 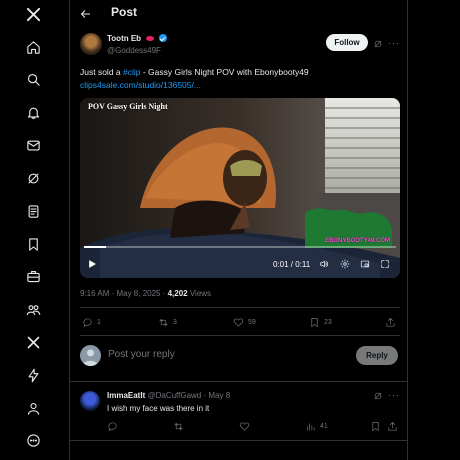 What do you see at coordinates (87, 14) in the screenshot?
I see `back-arrow-icon` at bounding box center [87, 14].